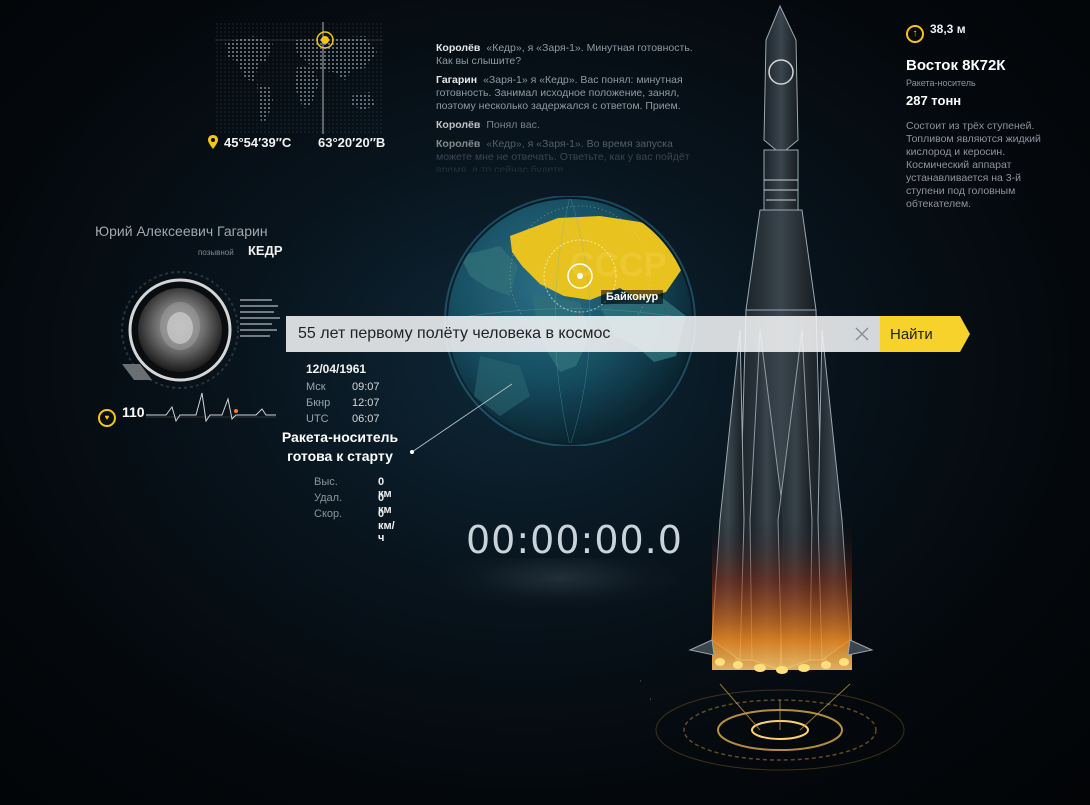 This screenshot has height=805, width=1090. I want to click on time-label: Бкнр, so click(318, 403).